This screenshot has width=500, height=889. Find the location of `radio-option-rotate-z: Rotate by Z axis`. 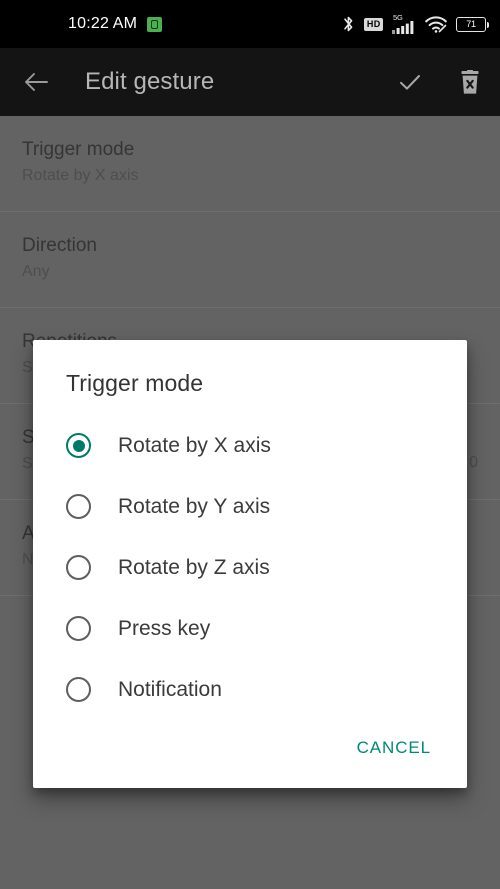

radio-option-rotate-z: Rotate by Z axis is located at coordinates (250, 567).